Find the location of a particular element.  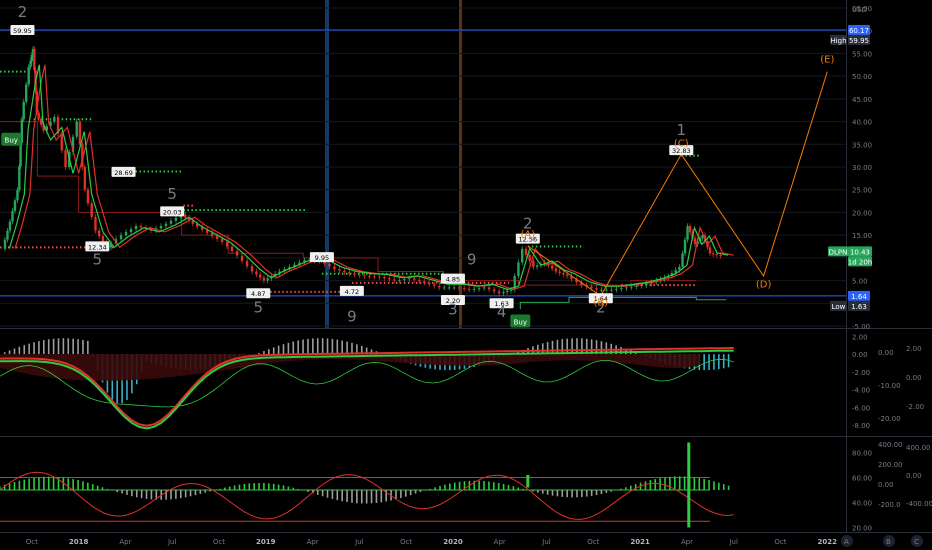

wave-count-label: 2 is located at coordinates (23, 12).